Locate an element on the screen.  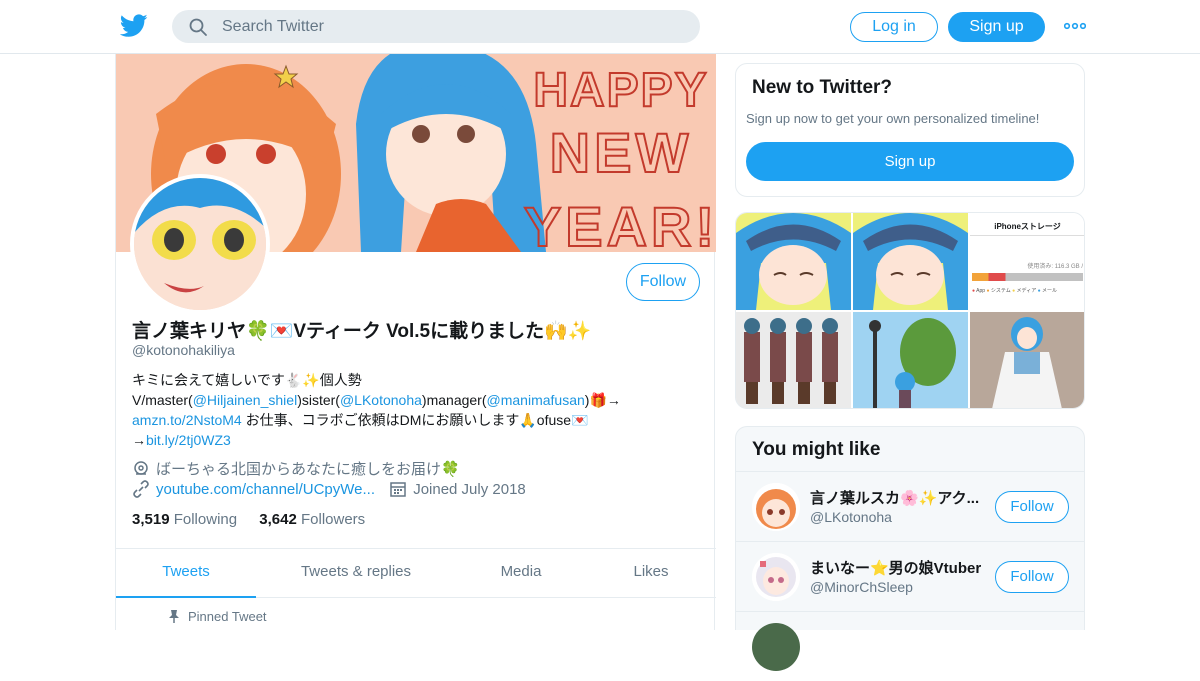
storage-bar is located at coordinates (1027, 277).